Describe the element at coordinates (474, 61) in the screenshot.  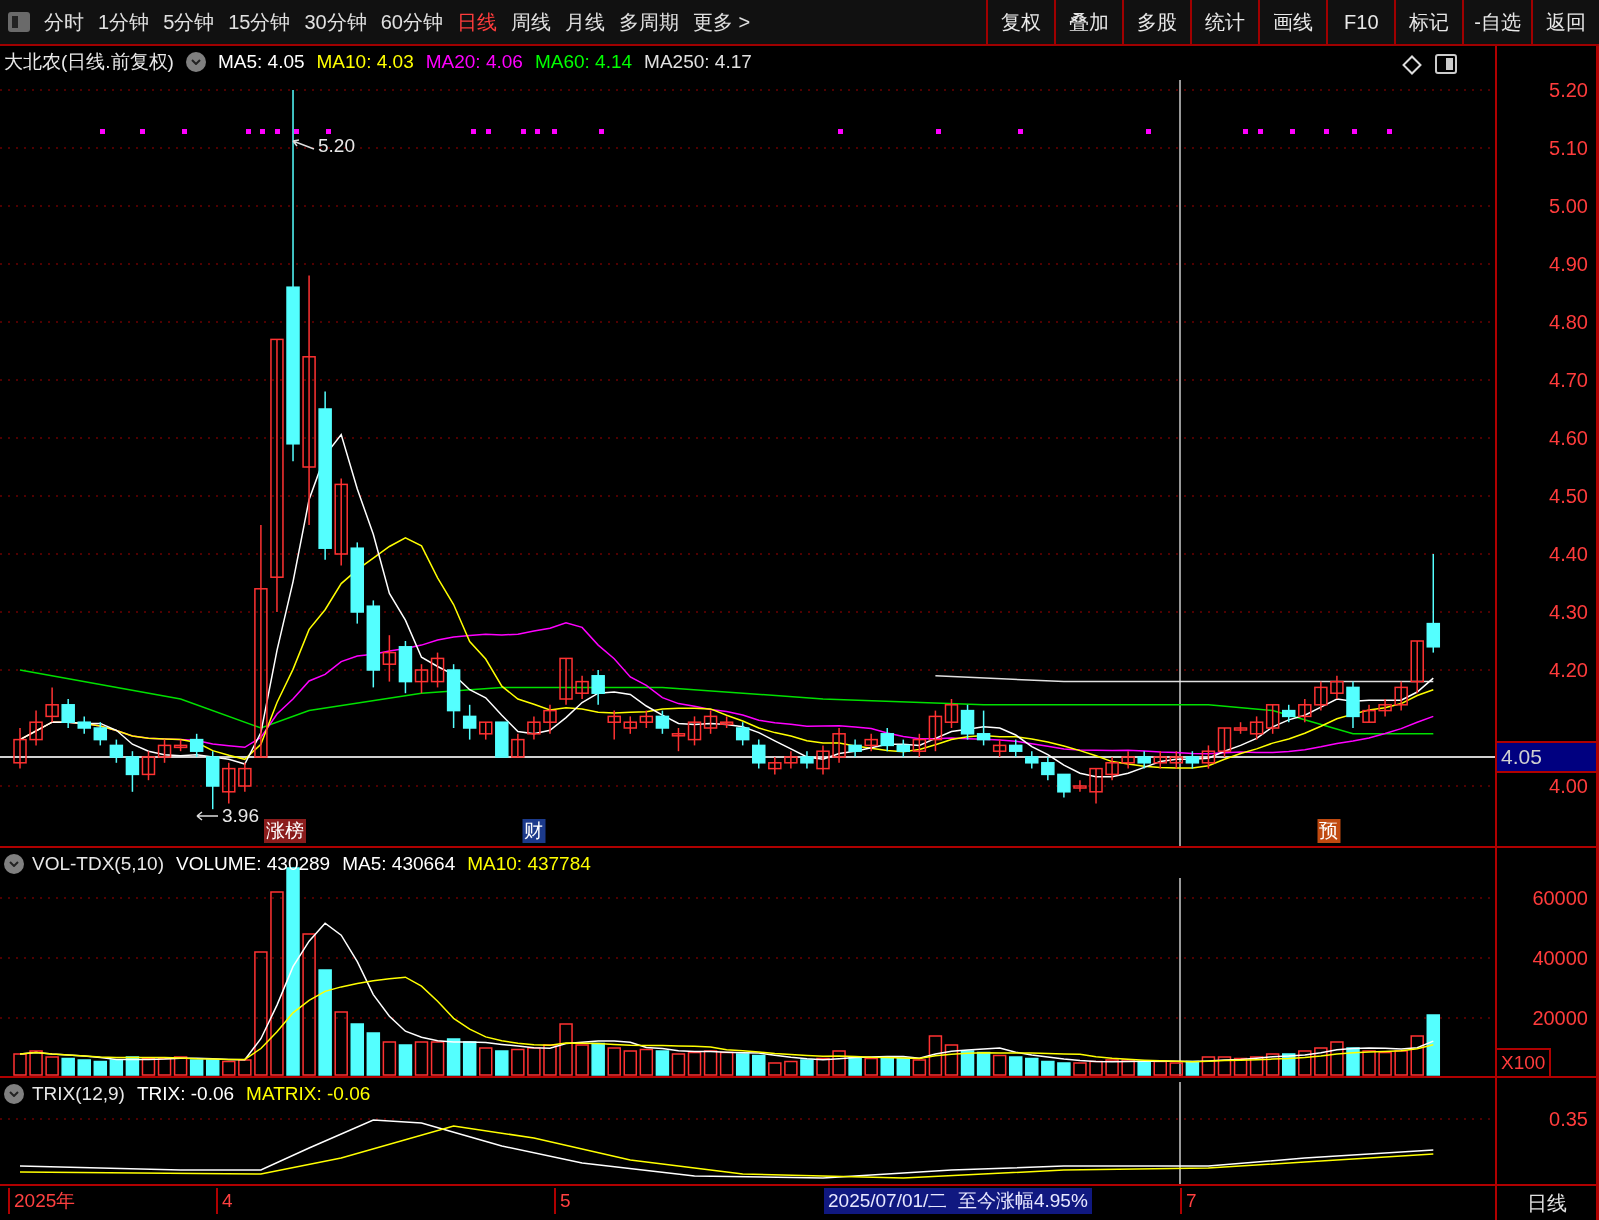
I see `indicator-value: MA20: 4.06` at that location.